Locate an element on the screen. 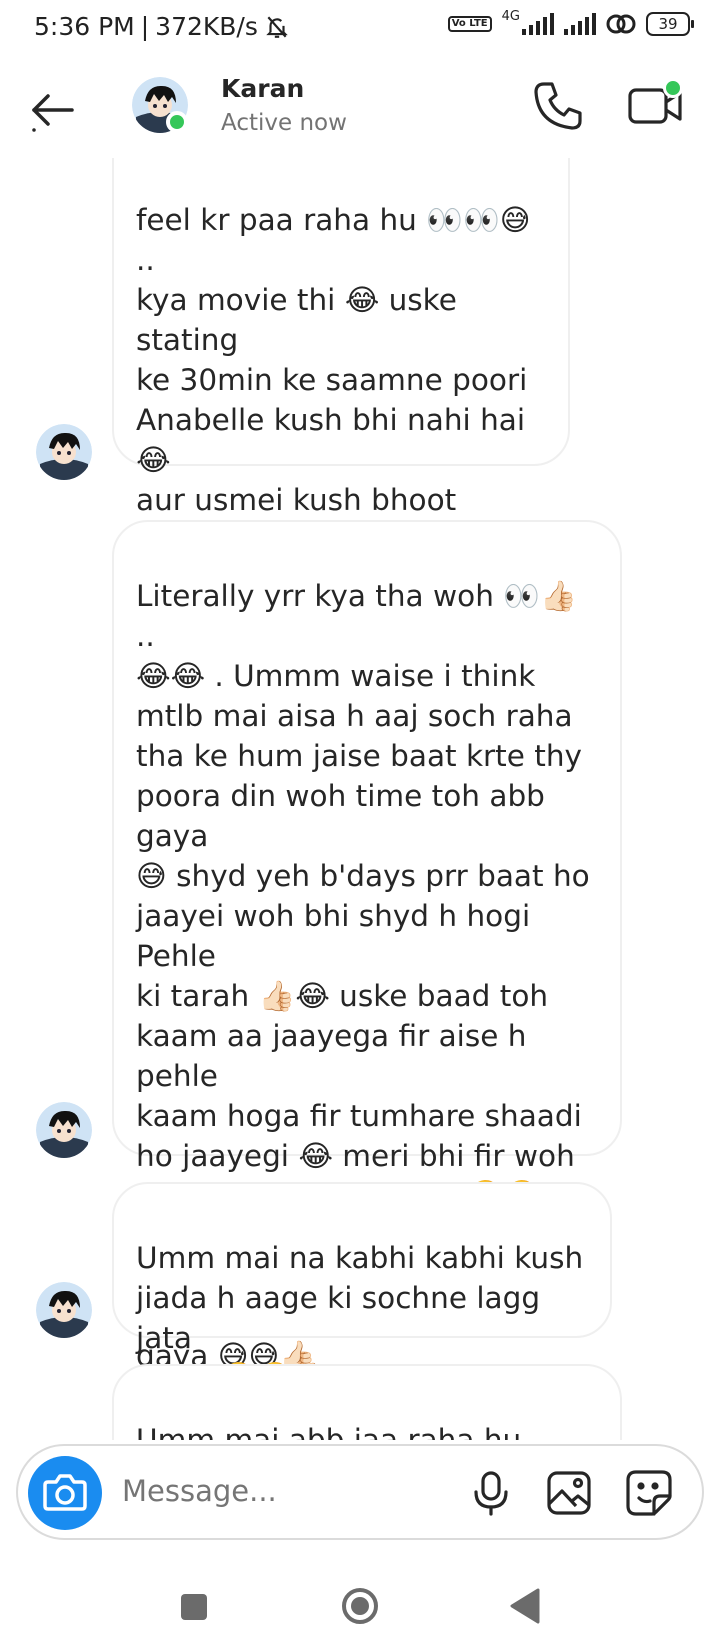 The image size is (720, 1650). bell-muted-icon is located at coordinates (277, 27).